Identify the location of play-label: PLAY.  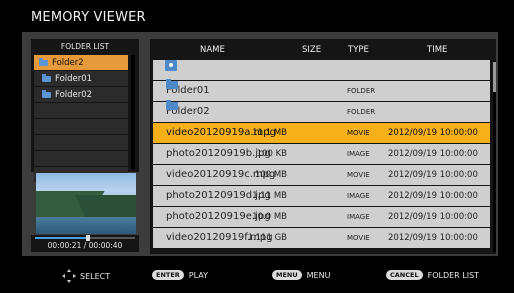
(198, 275).